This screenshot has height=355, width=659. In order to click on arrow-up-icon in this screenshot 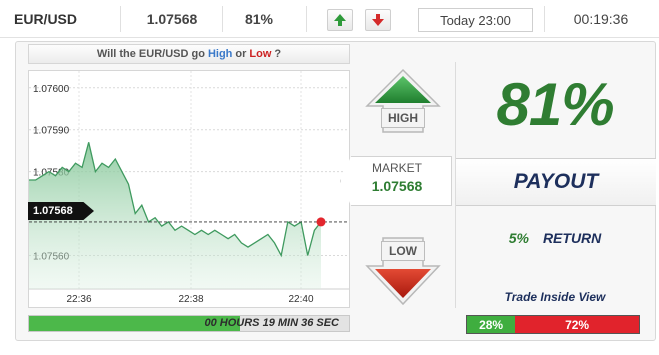, I will do `click(340, 20)`.